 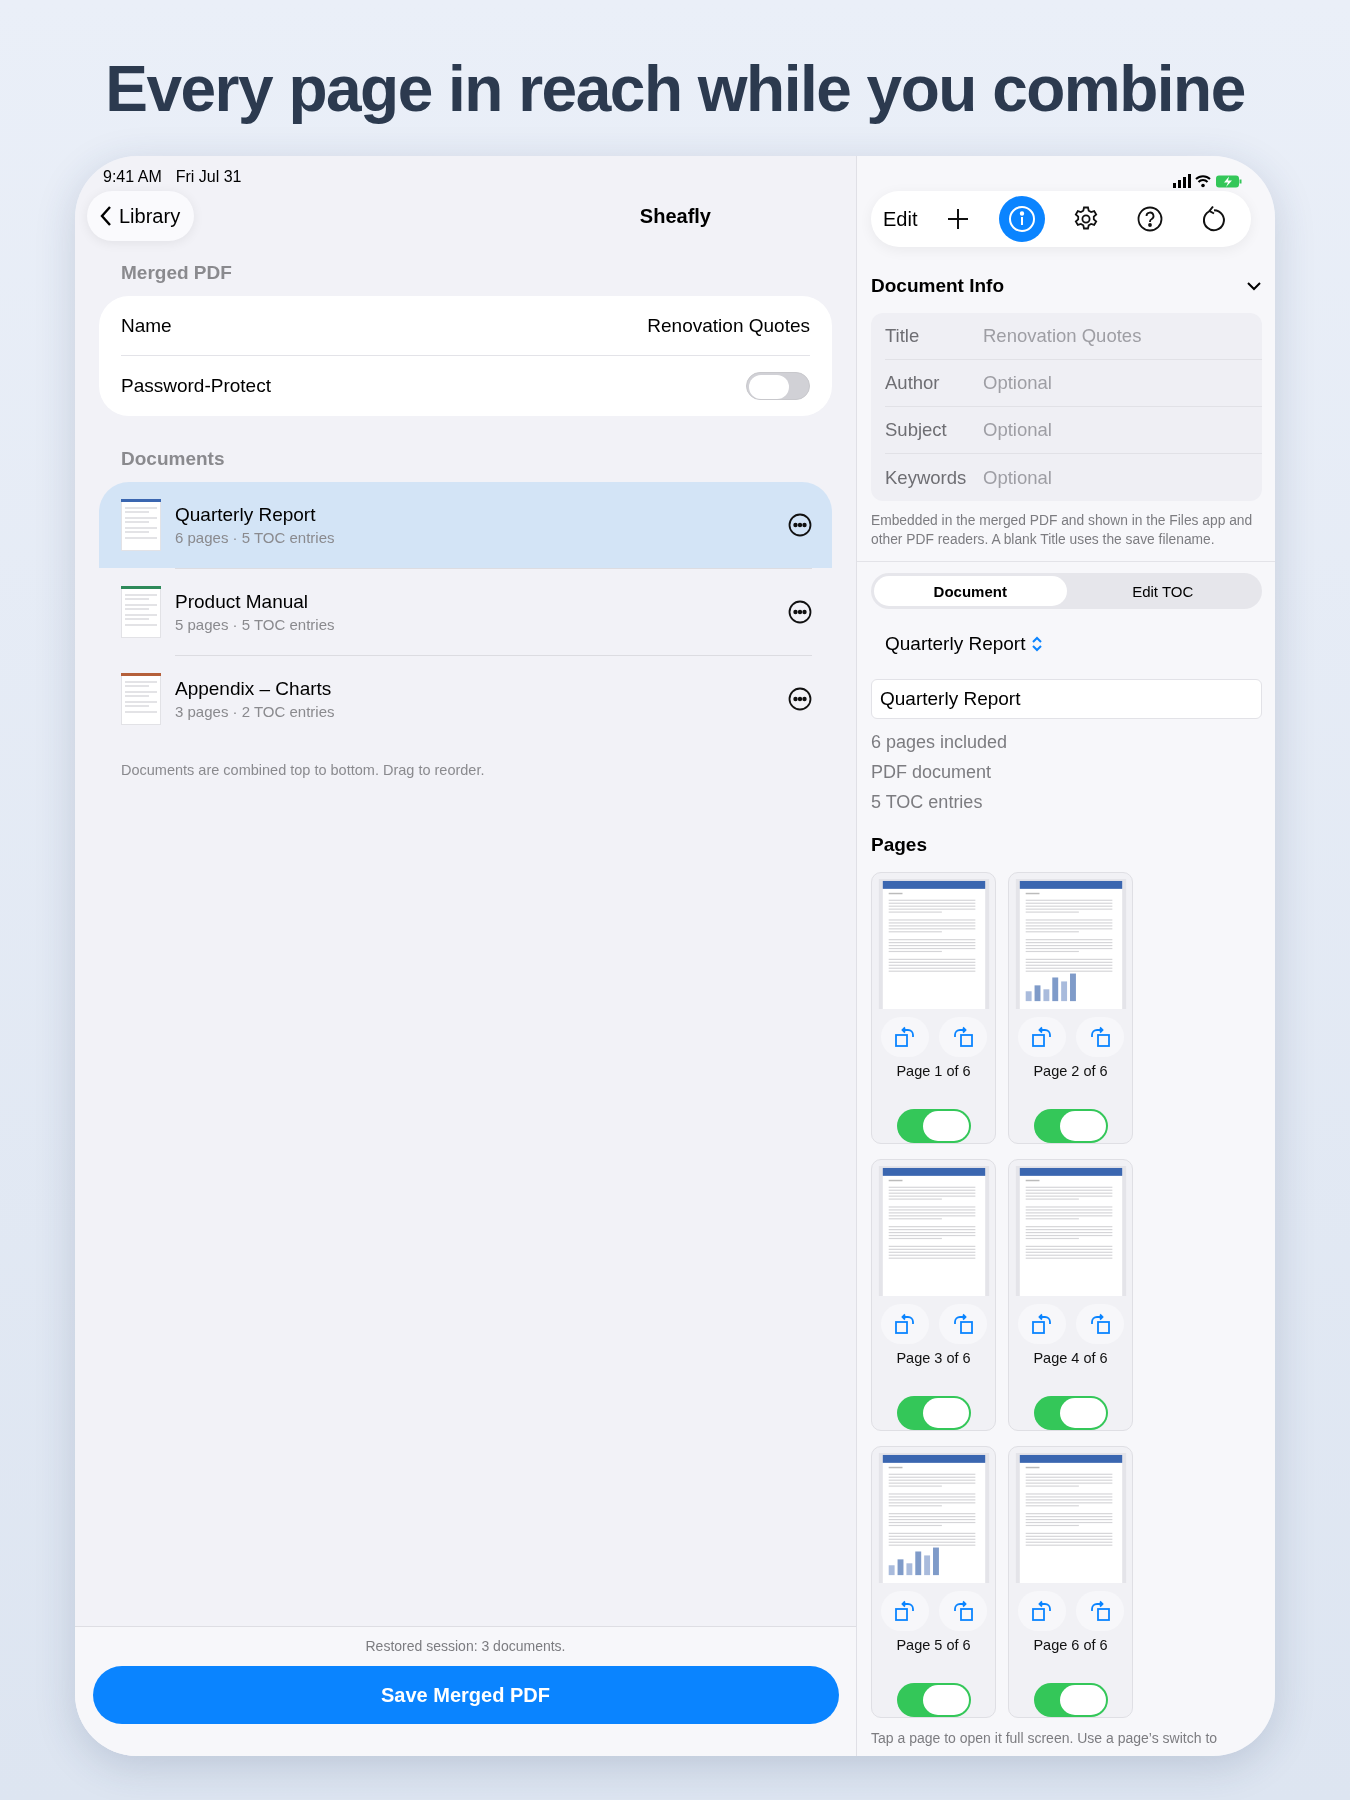 What do you see at coordinates (465, 1695) in the screenshot?
I see `save-button: Save Merged PDF` at bounding box center [465, 1695].